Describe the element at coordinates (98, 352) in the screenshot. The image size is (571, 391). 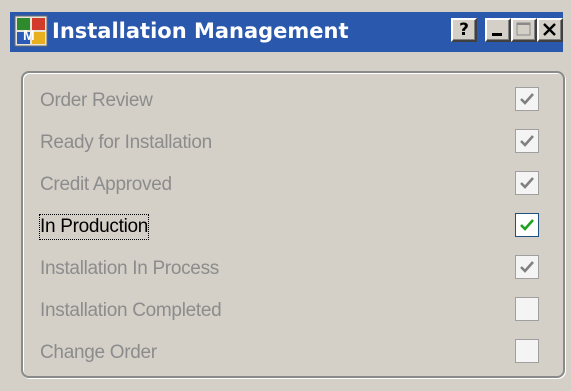
I see `status-label: Change Order` at that location.